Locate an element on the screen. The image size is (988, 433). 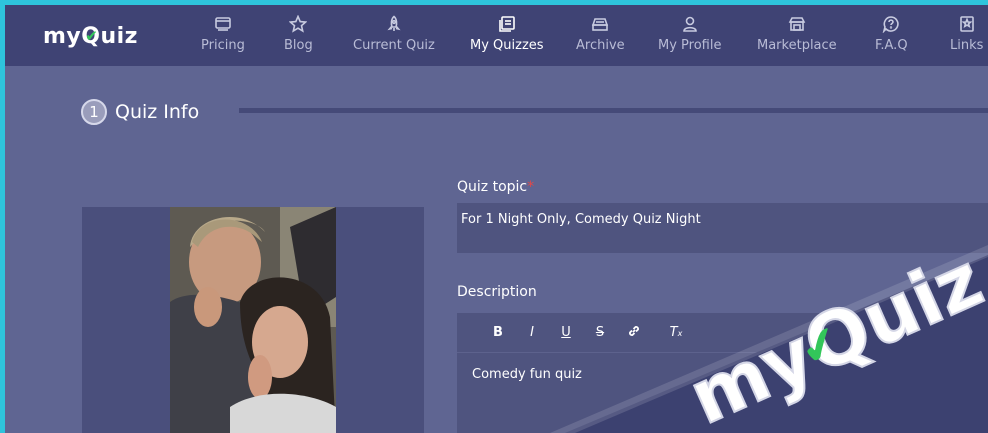
bold-button: B is located at coordinates (498, 332).